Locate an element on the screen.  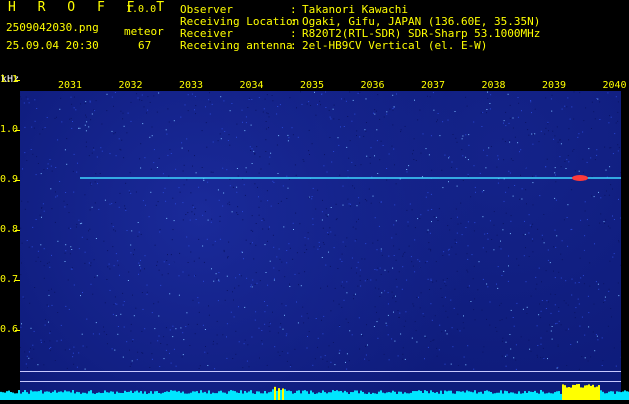
baseline-line-lower is located at coordinates (320, 381).